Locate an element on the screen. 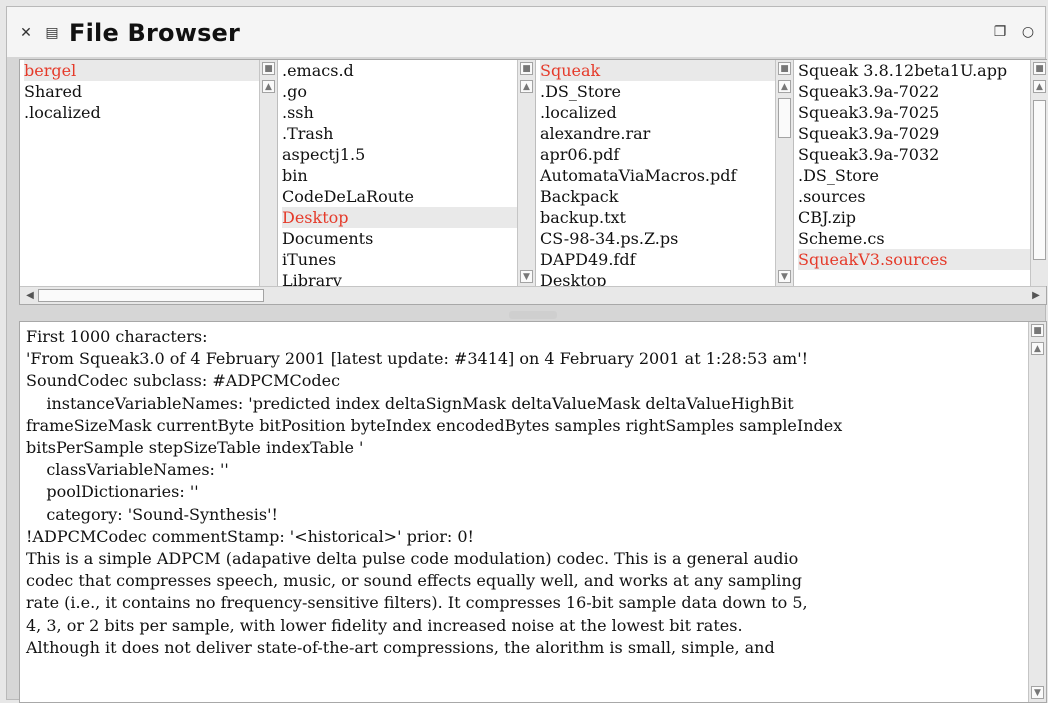  list-item: .go is located at coordinates (399, 91).